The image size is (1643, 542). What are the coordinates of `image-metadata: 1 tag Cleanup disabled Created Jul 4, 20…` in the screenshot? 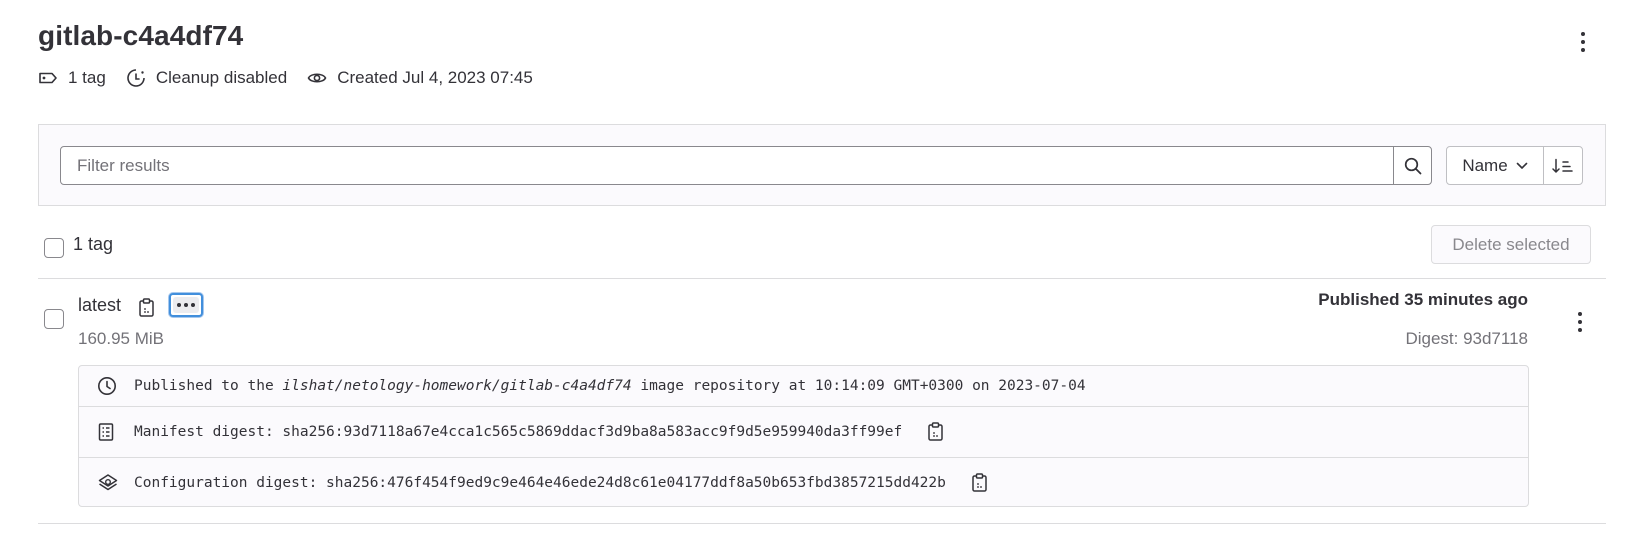 It's located at (295, 78).